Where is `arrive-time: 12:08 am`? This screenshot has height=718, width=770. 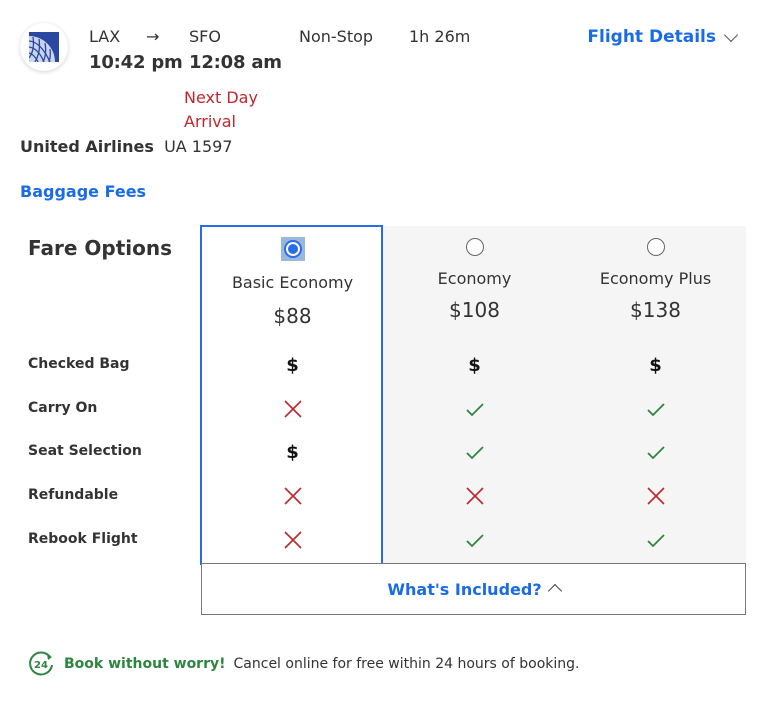 arrive-time: 12:08 am is located at coordinates (235, 62).